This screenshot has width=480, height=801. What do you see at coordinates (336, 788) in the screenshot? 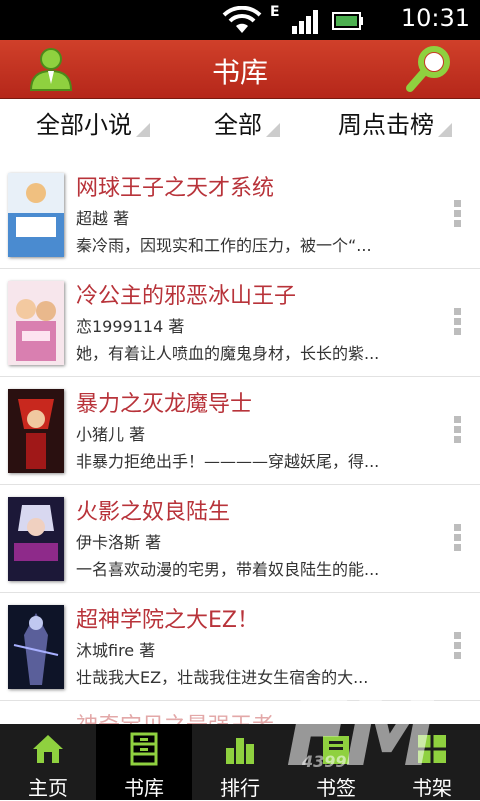
I see `tab-label: 书签` at bounding box center [336, 788].